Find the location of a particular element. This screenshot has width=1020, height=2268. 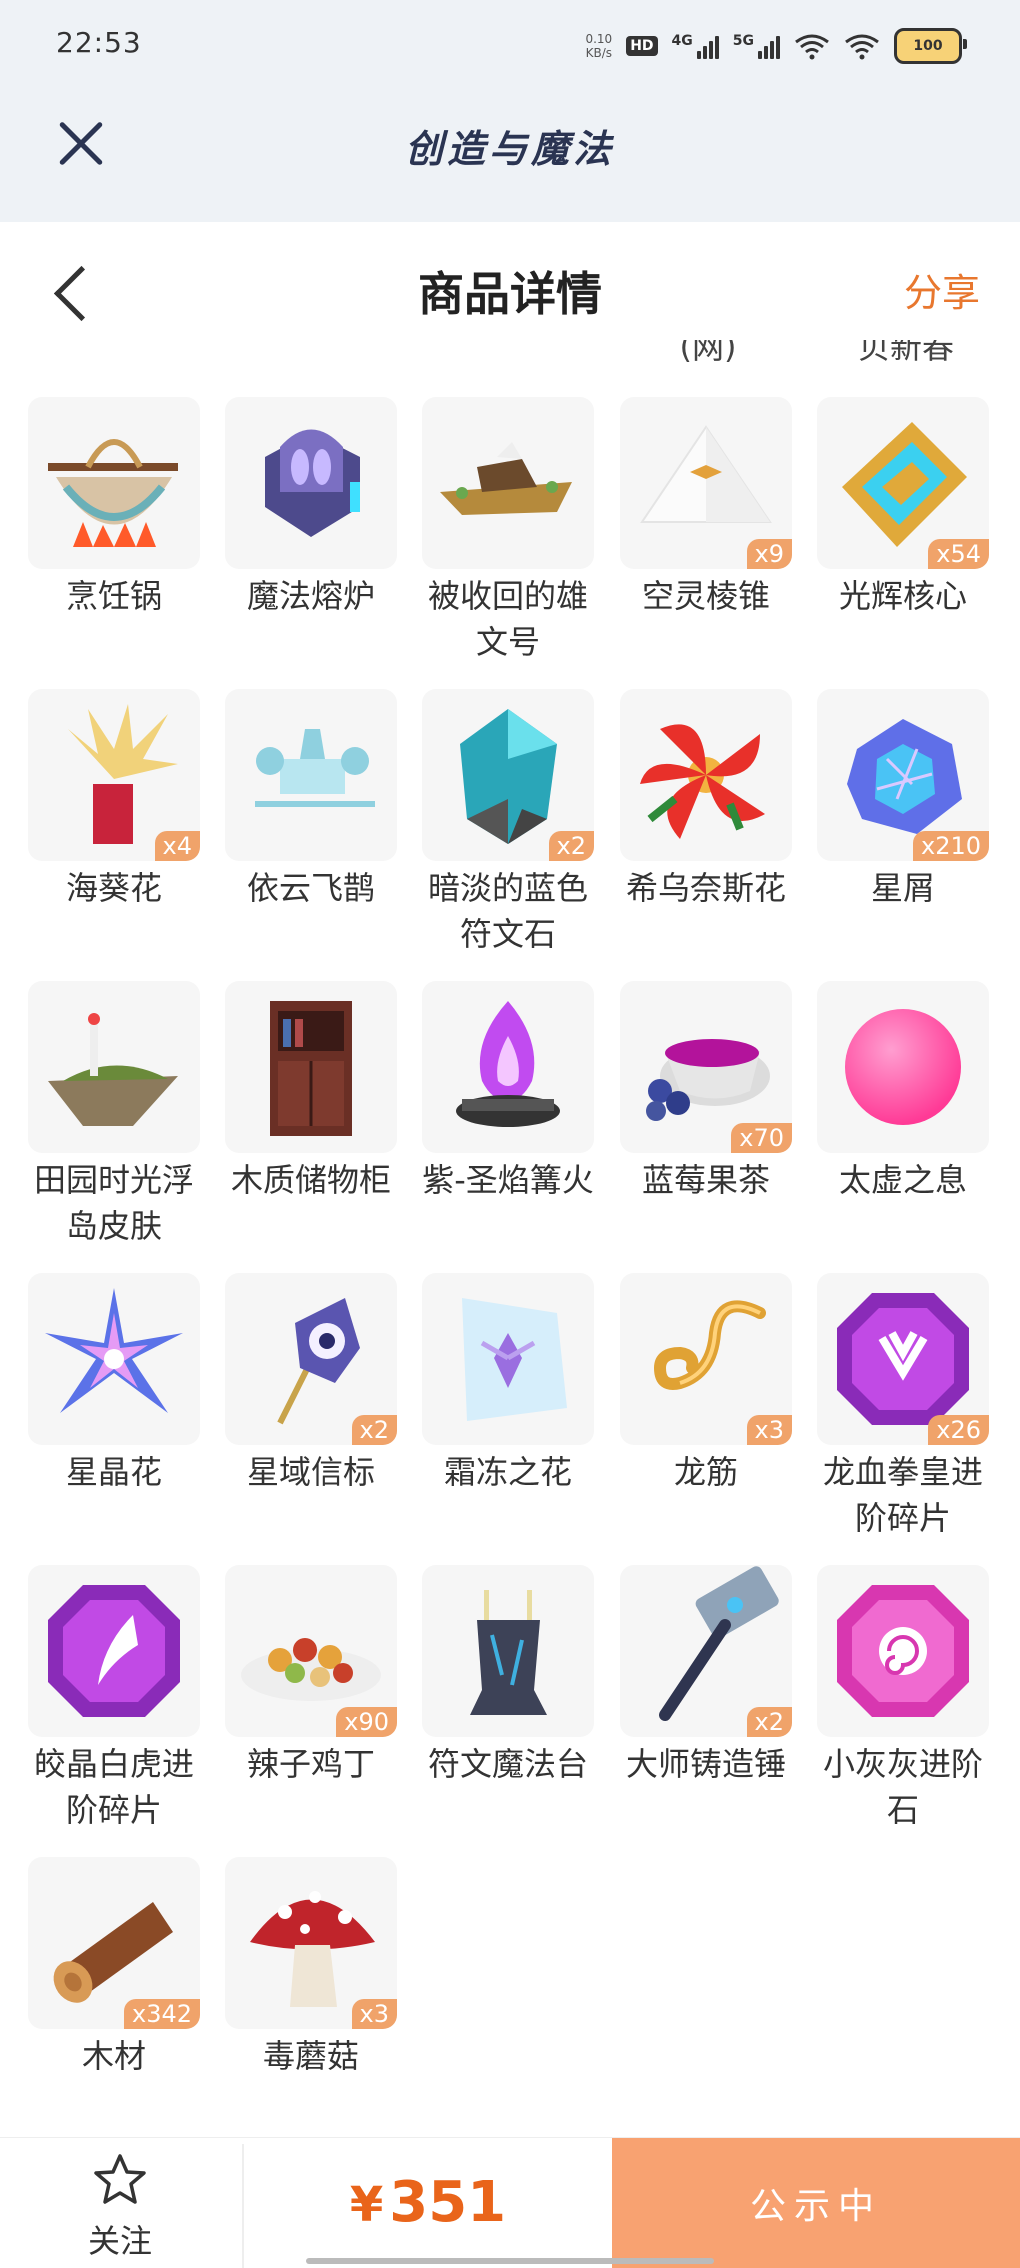

item-name: 龙血拳皇进阶碎片 is located at coordinates (902, 1495).